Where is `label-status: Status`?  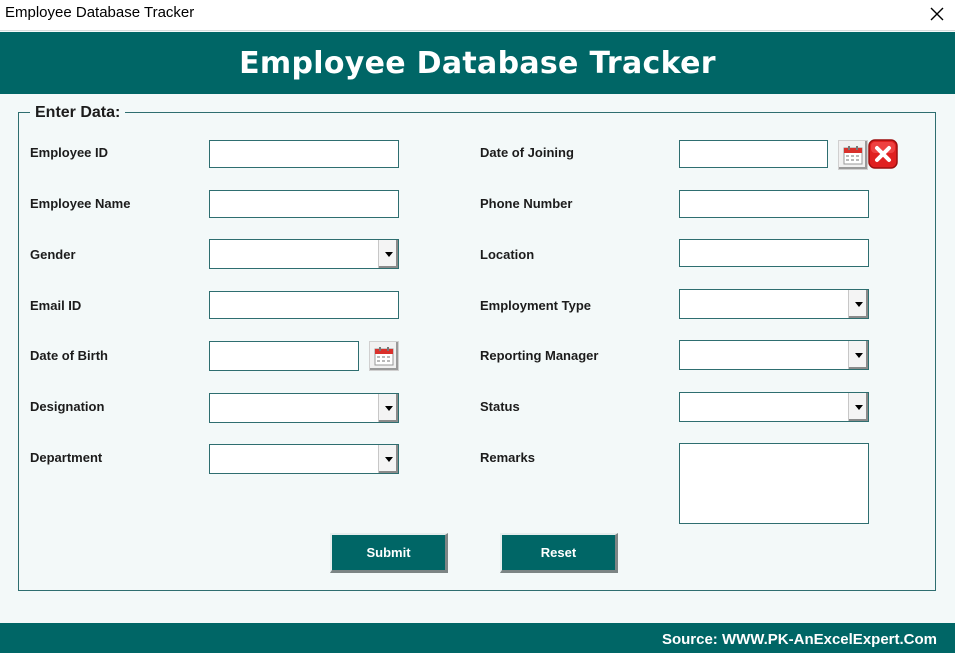
label-status: Status is located at coordinates (500, 406).